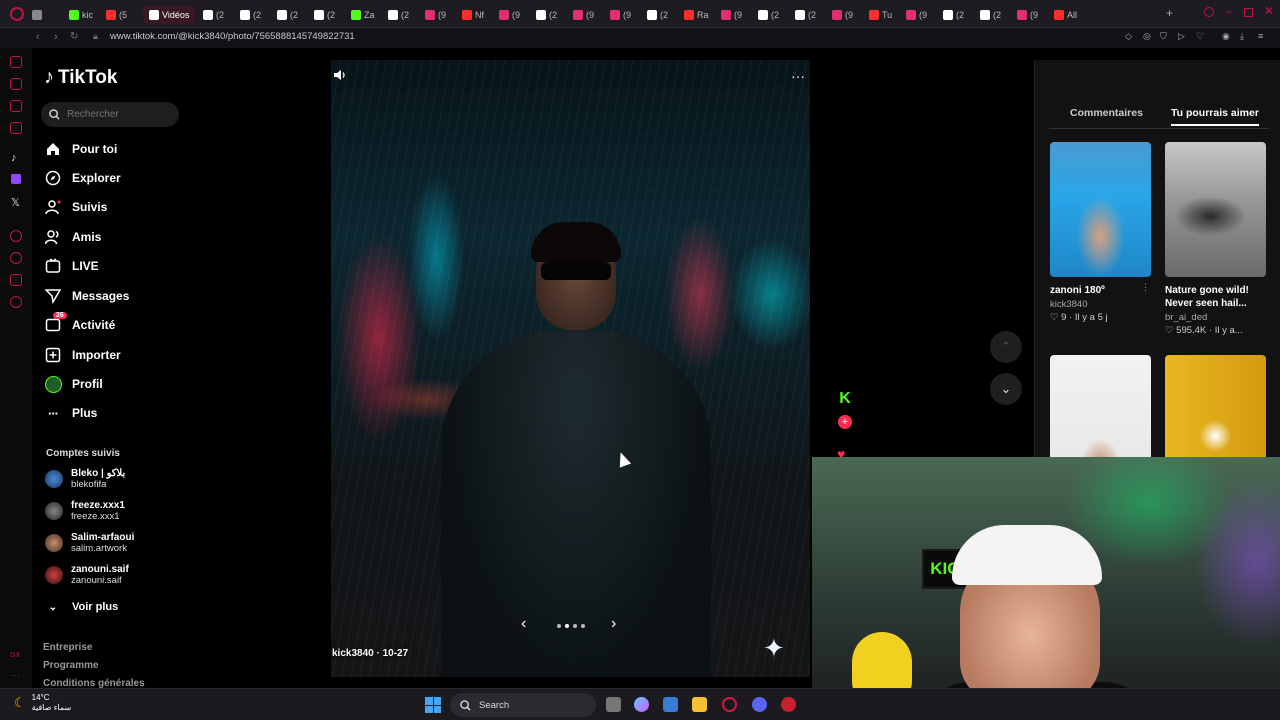 This screenshot has width=1280, height=720. Describe the element at coordinates (1145, 287) in the screenshot. I see `card-more-icon: ⋮` at that location.